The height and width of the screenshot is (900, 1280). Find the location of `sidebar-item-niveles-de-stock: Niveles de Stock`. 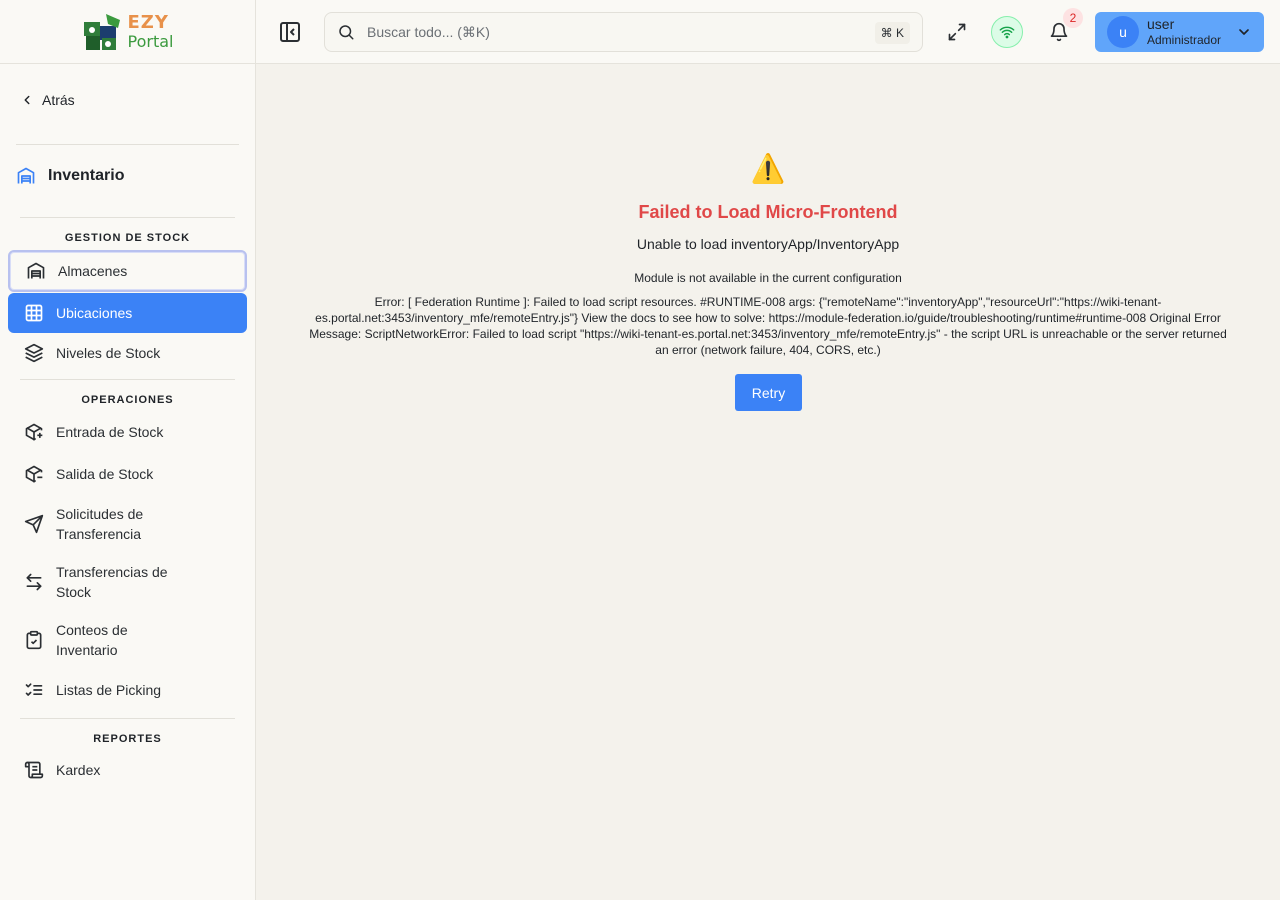

sidebar-item-niveles-de-stock: Niveles de Stock is located at coordinates (127, 353).